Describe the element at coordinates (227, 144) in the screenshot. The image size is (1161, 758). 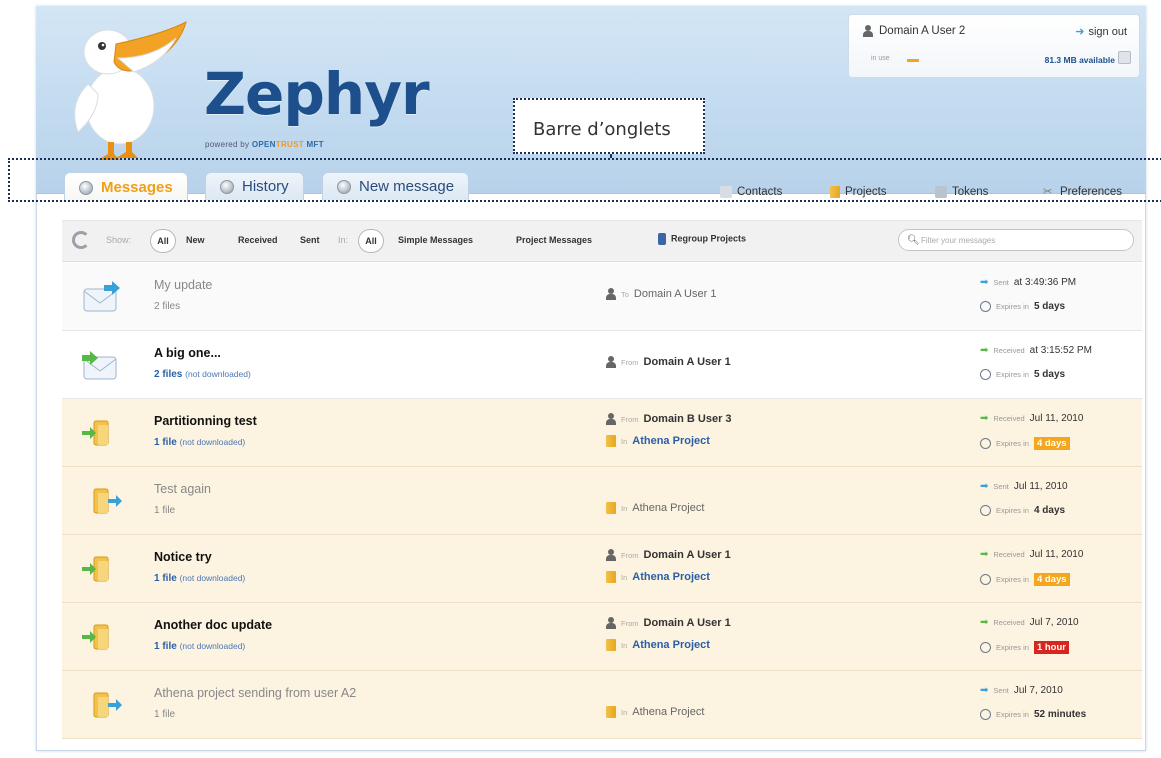
I see `powered-by-label: powered by` at that location.